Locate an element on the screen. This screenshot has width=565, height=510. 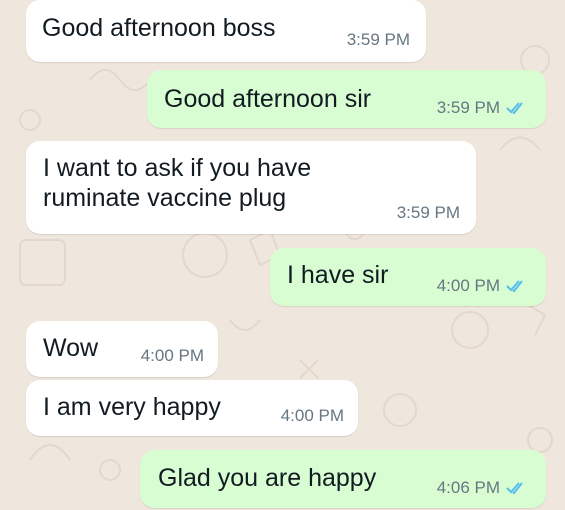
message-text: Glad you are happy is located at coordinates (267, 478).